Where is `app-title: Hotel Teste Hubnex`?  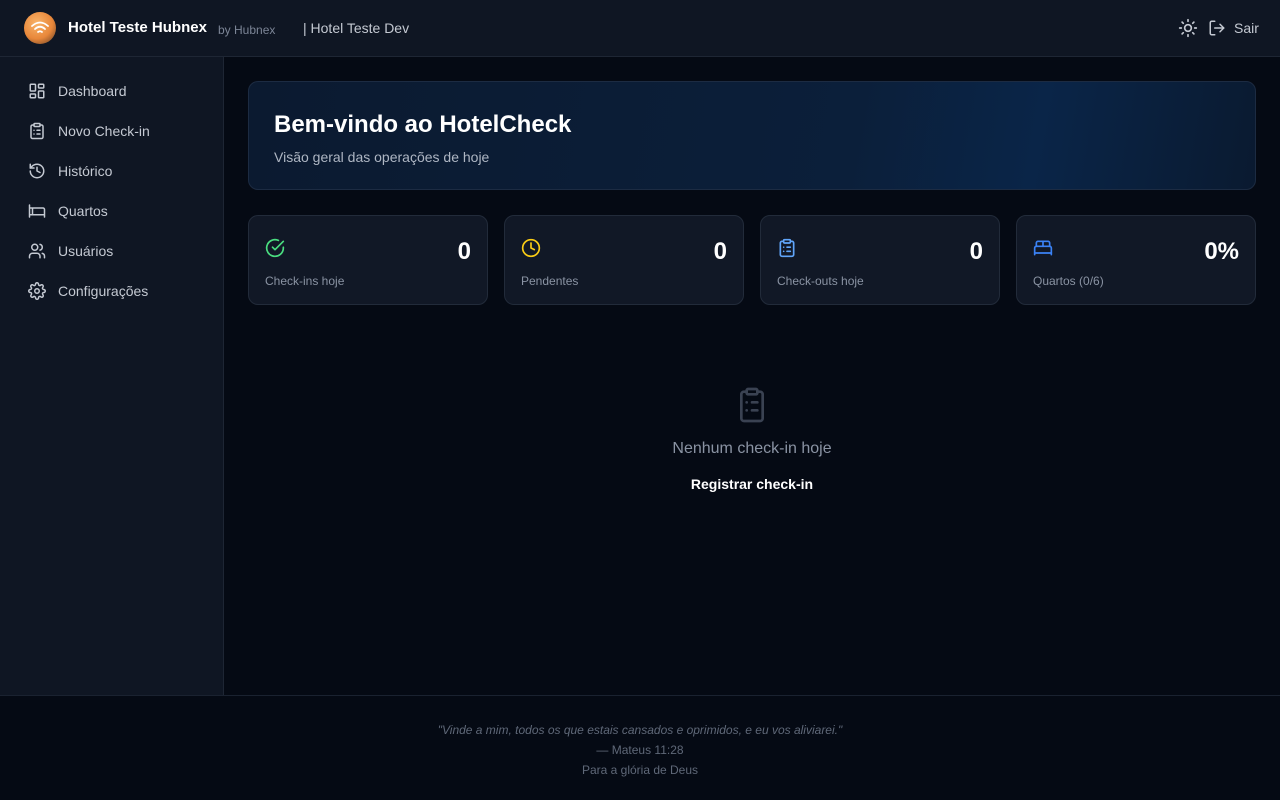
app-title: Hotel Teste Hubnex is located at coordinates (137, 27).